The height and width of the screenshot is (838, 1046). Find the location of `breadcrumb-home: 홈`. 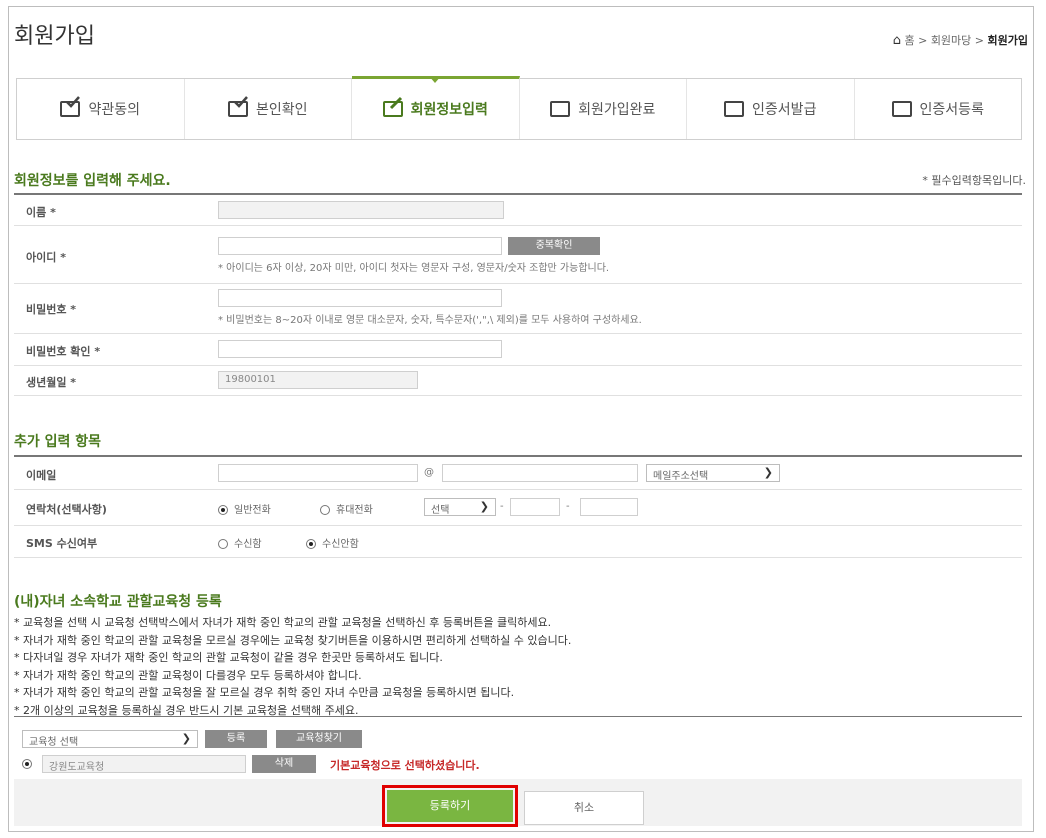

breadcrumb-home: 홈 is located at coordinates (909, 40).